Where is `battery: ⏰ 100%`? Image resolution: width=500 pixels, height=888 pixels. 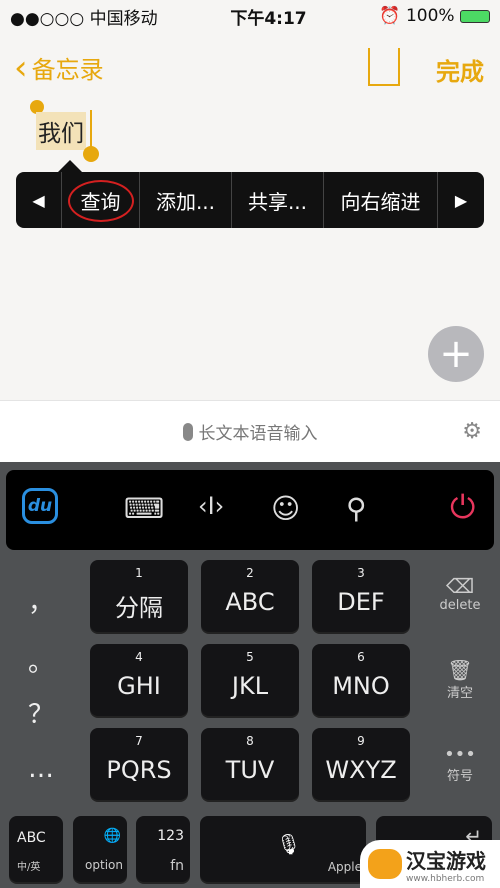
battery: ⏰ 100% is located at coordinates (434, 16).